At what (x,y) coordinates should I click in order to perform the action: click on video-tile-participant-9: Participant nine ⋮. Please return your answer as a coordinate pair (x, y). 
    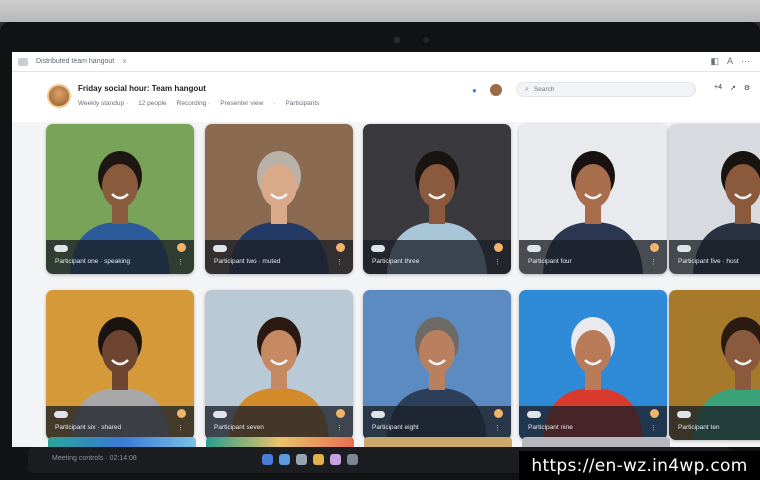
    Looking at the image, I should click on (593, 365).